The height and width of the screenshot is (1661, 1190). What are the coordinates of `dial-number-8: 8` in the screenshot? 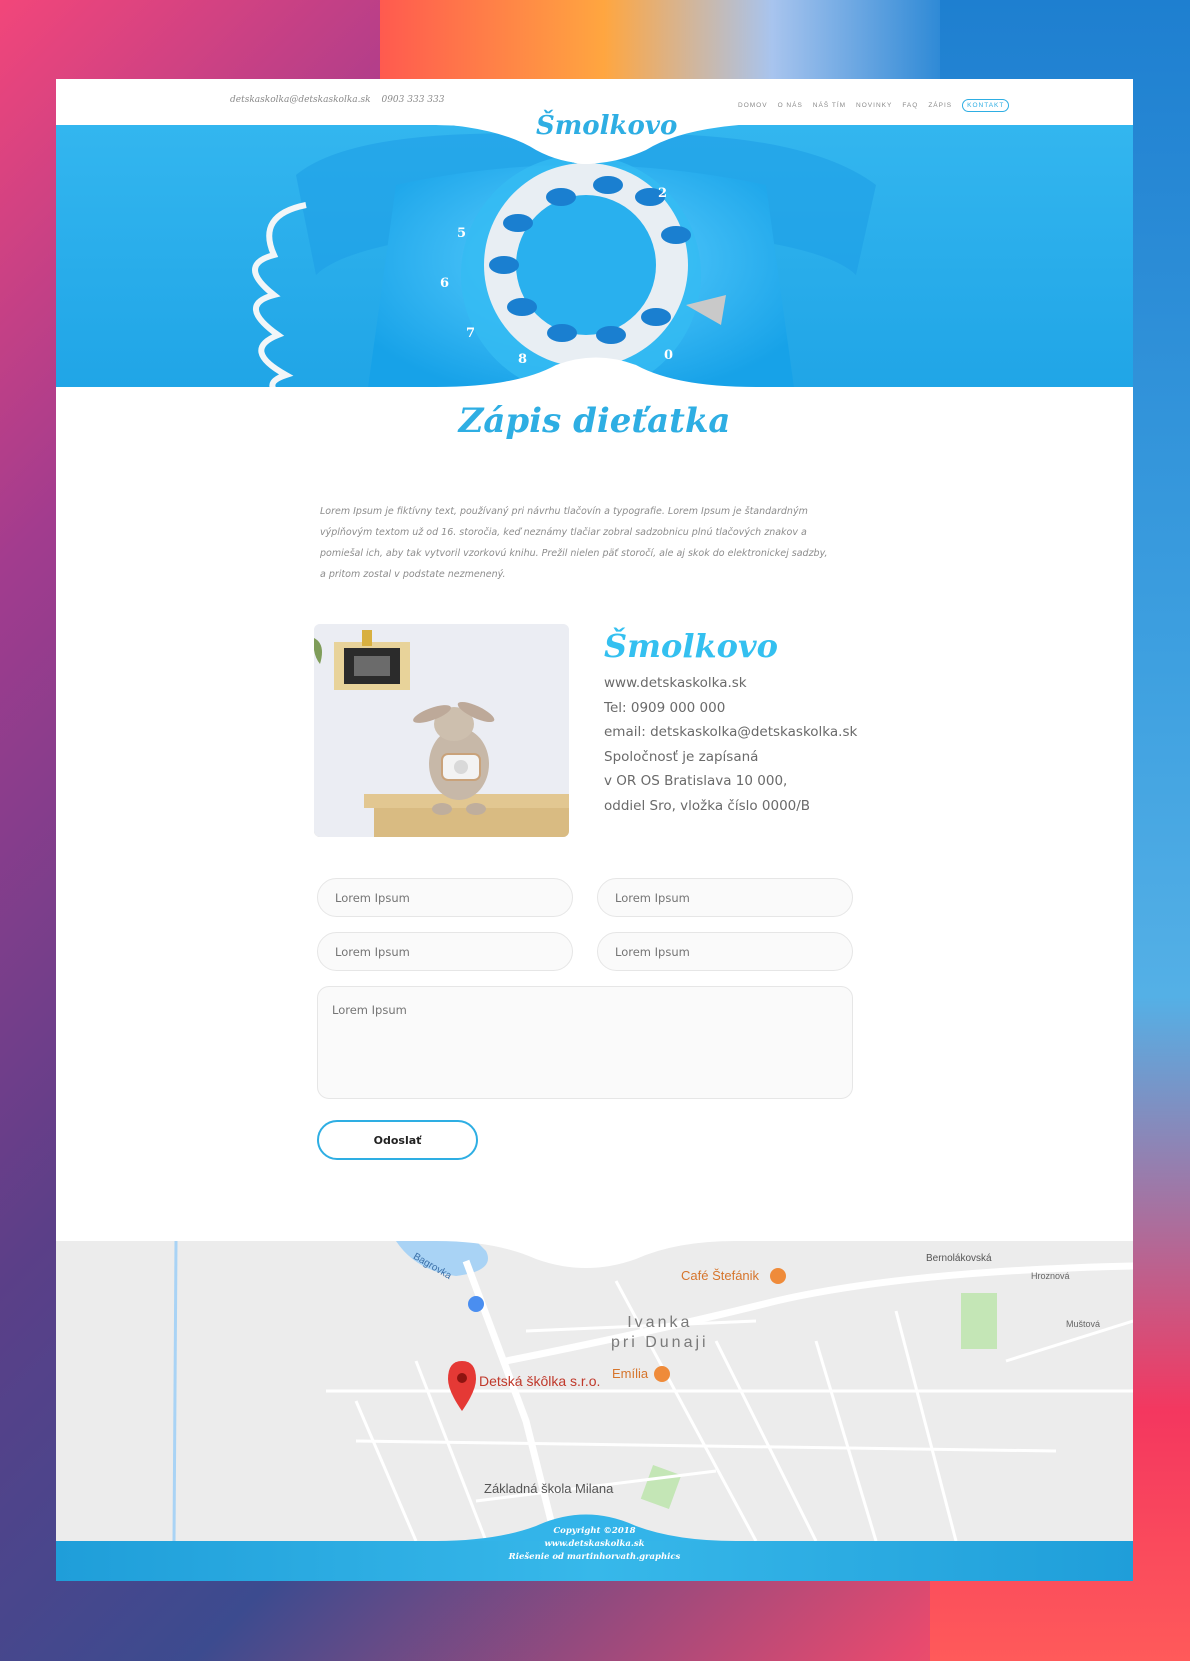 It's located at (522, 359).